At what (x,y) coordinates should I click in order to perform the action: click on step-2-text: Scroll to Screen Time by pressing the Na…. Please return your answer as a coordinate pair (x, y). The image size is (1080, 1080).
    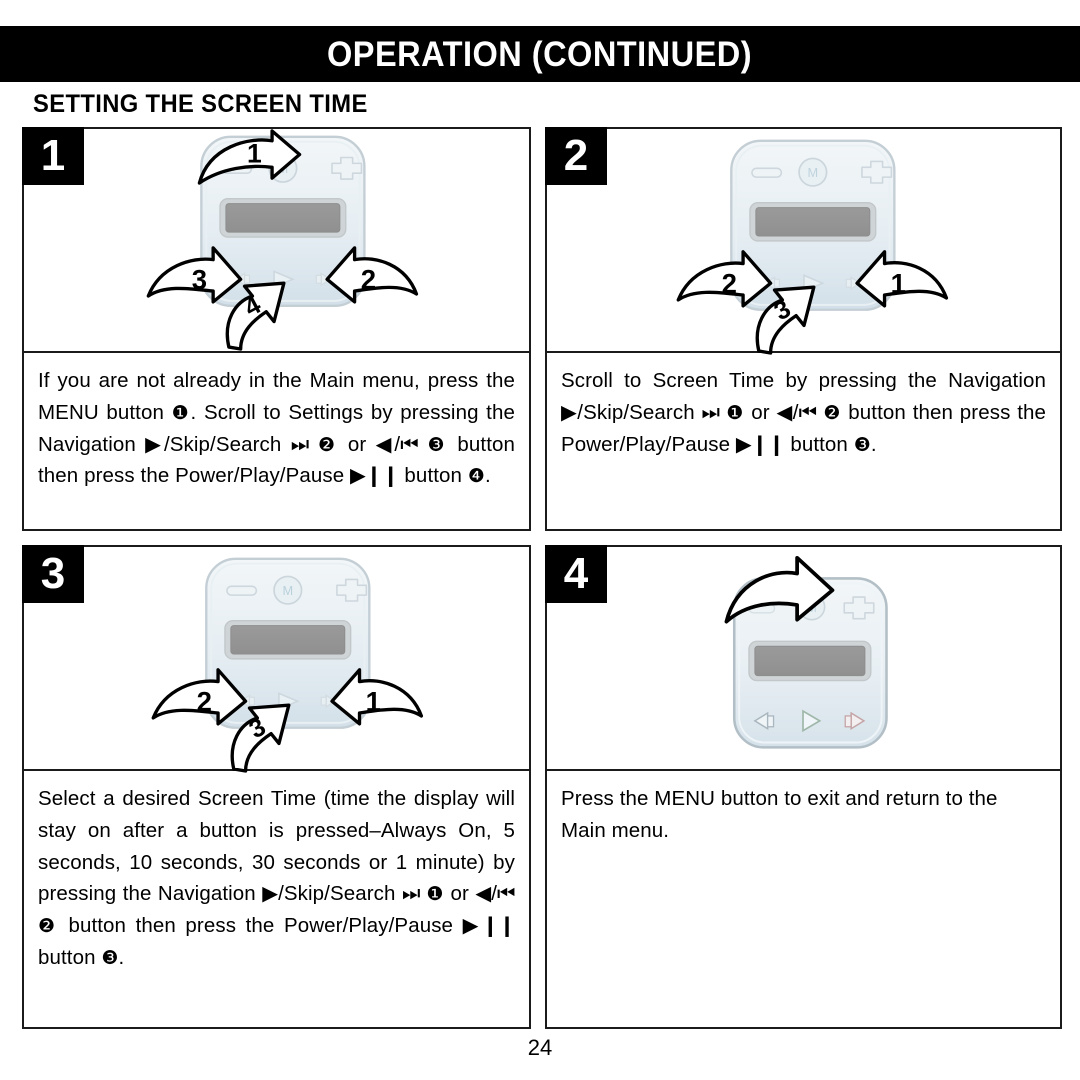
    Looking at the image, I should click on (804, 412).